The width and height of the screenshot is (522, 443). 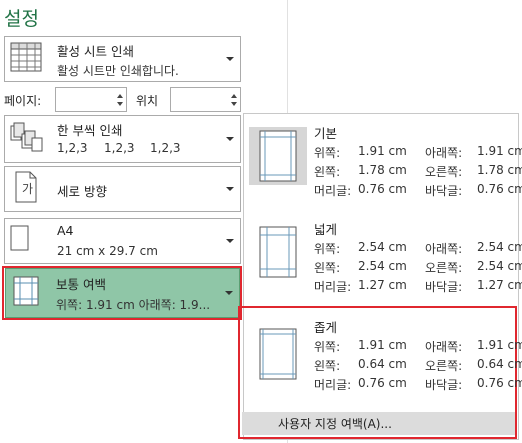 What do you see at coordinates (165, 148) in the screenshot?
I see `collate-page-3: 1,2,3` at bounding box center [165, 148].